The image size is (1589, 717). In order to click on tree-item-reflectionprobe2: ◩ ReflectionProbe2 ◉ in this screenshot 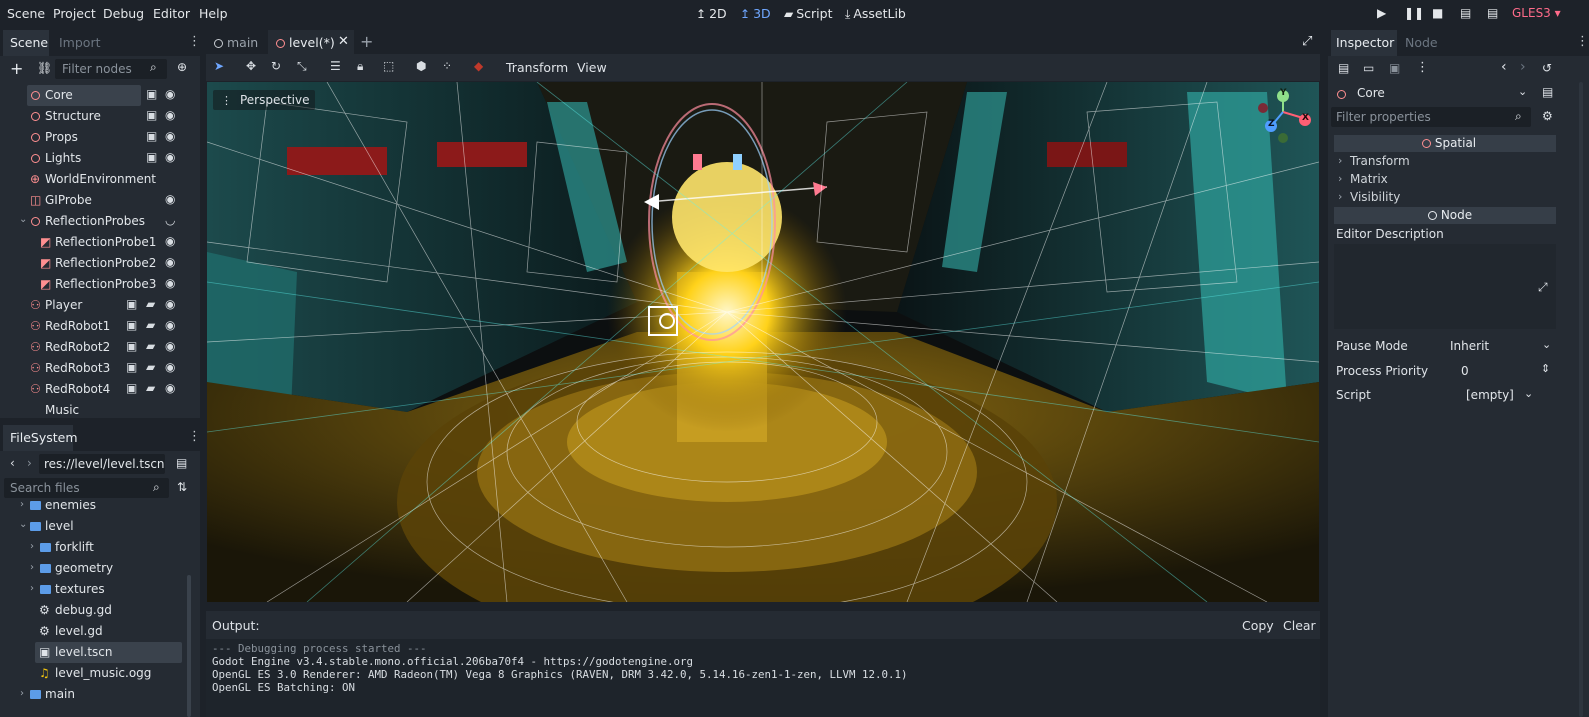, I will do `click(98, 263)`.